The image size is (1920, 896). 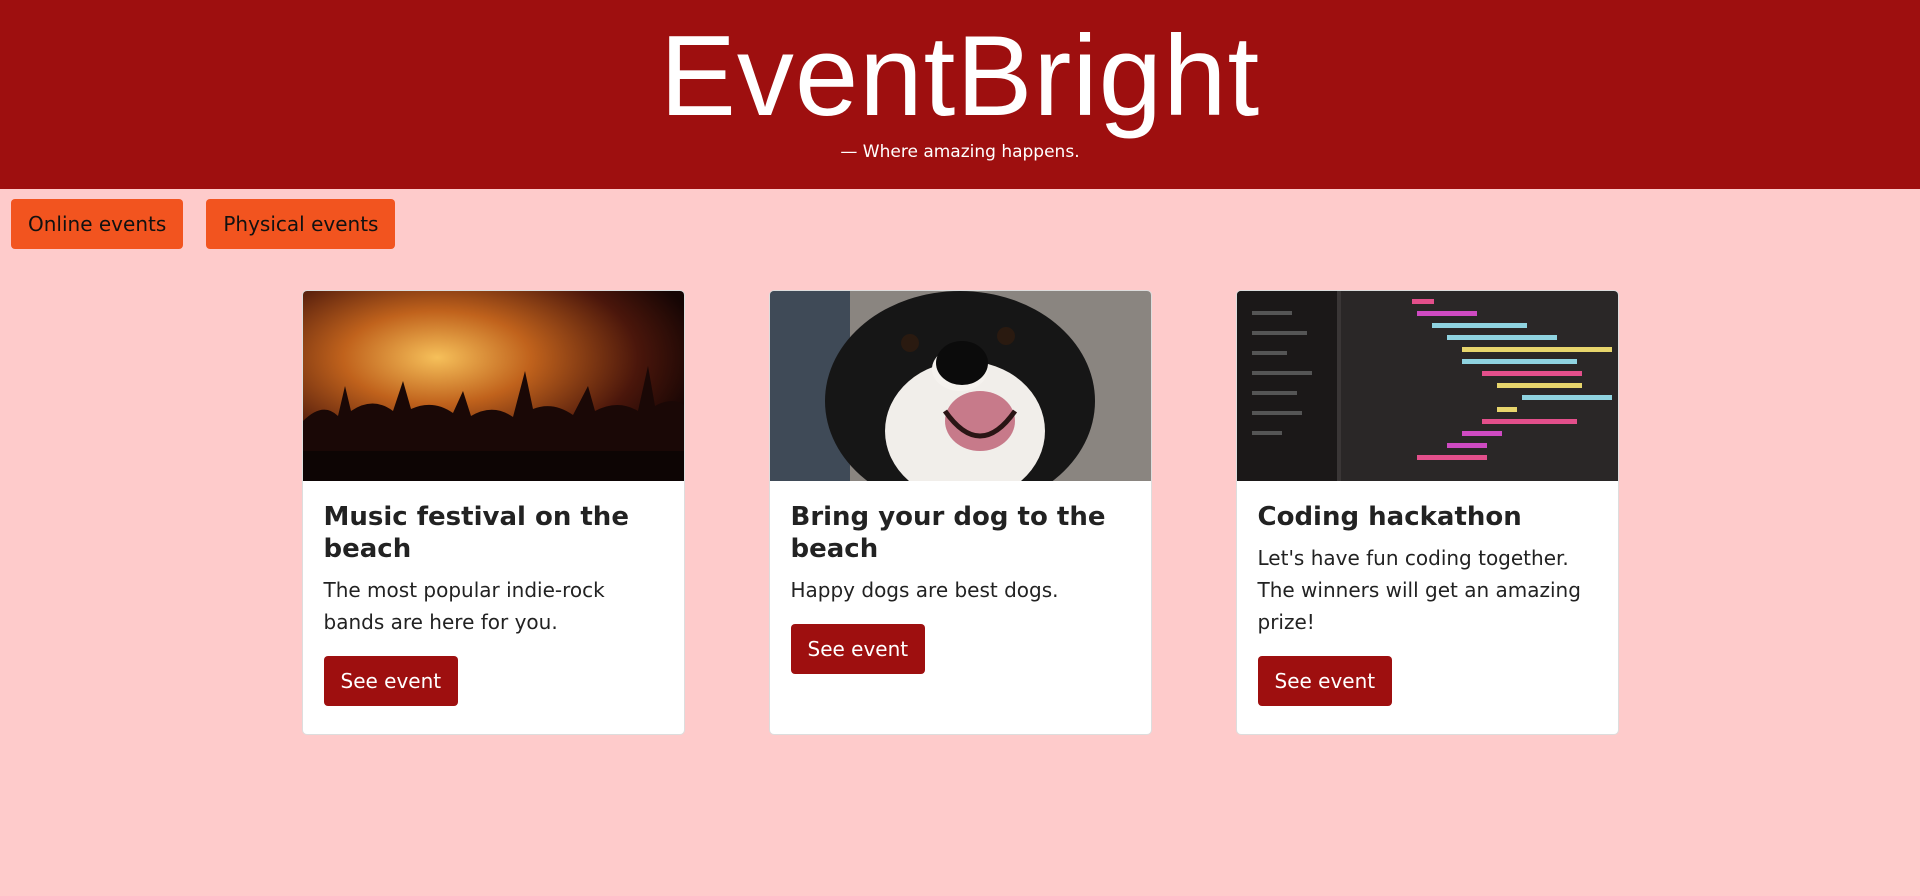 I want to click on code-screen-image, so click(x=1427, y=386).